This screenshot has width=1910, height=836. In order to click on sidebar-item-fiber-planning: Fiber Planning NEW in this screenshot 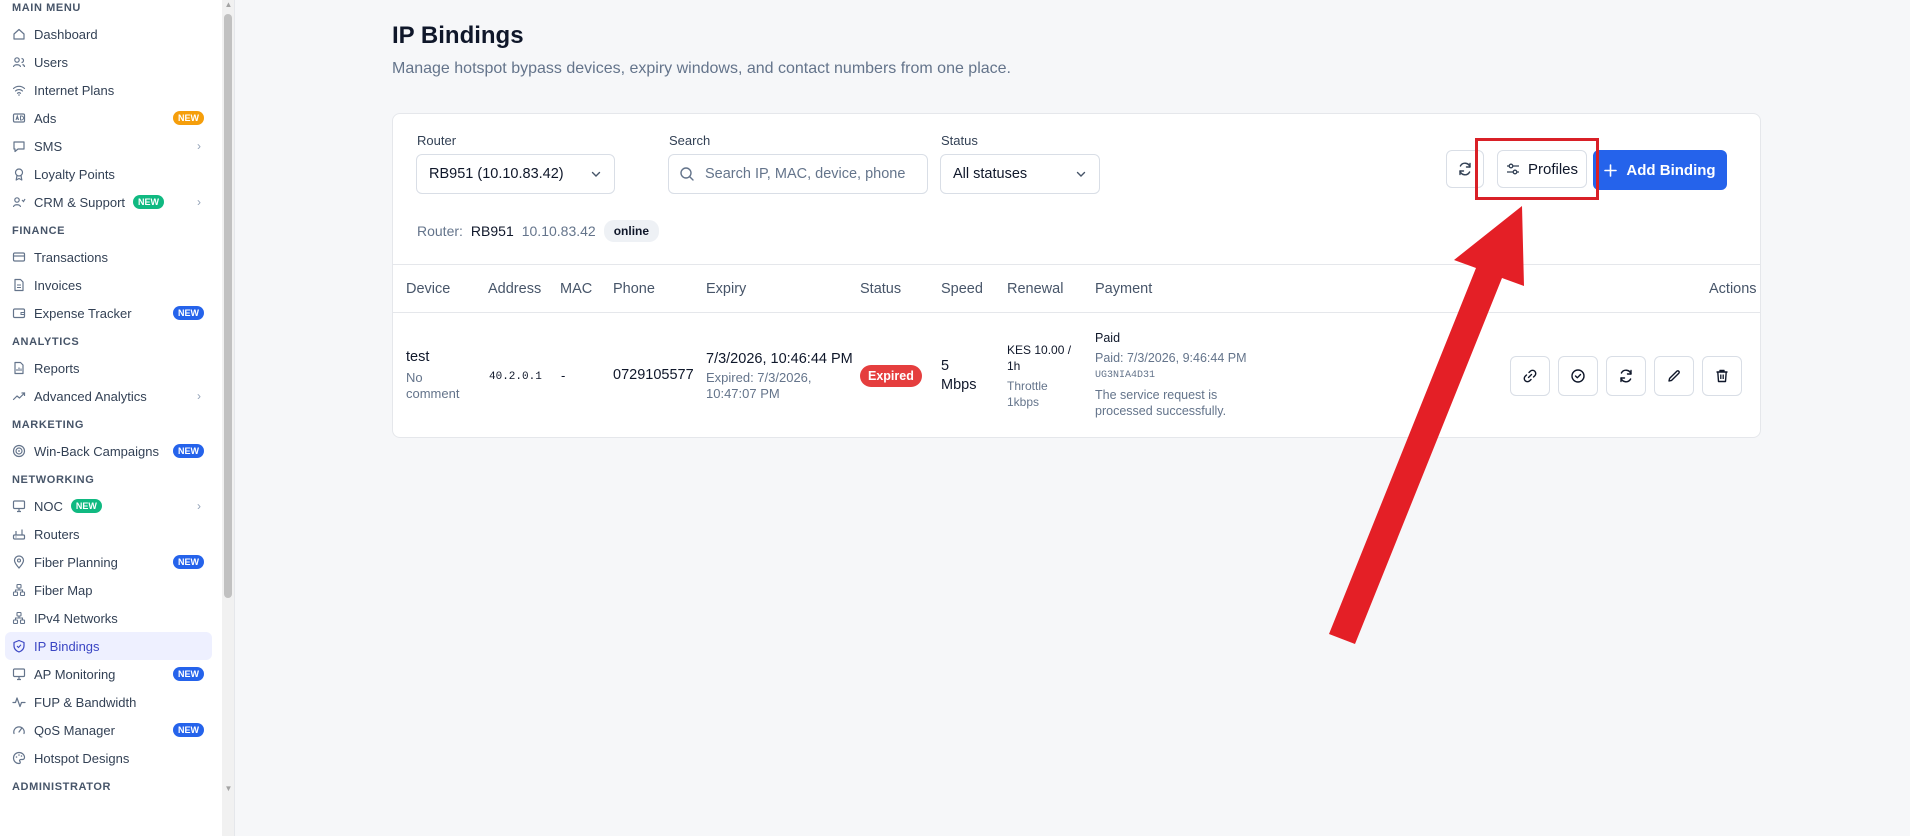, I will do `click(108, 562)`.